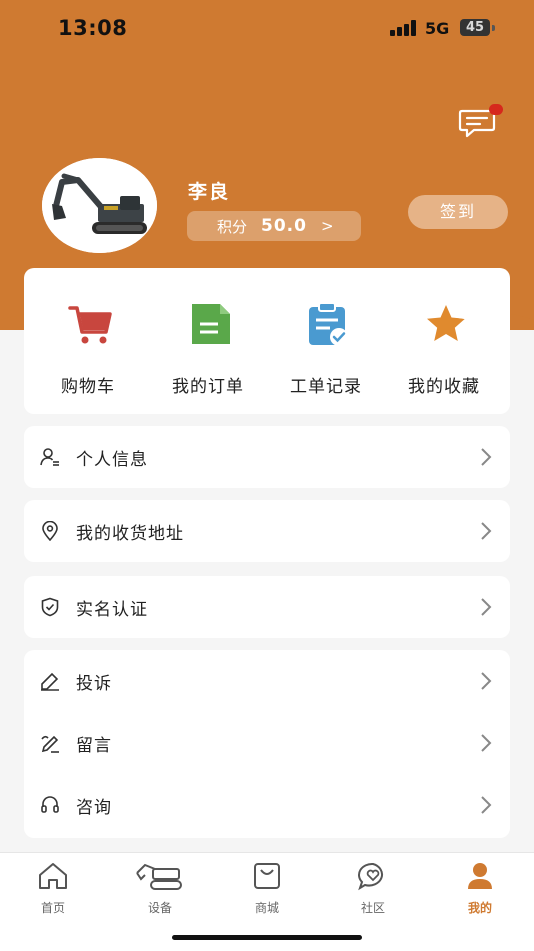  I want to click on quick-action-label: 我的收藏, so click(444, 387).